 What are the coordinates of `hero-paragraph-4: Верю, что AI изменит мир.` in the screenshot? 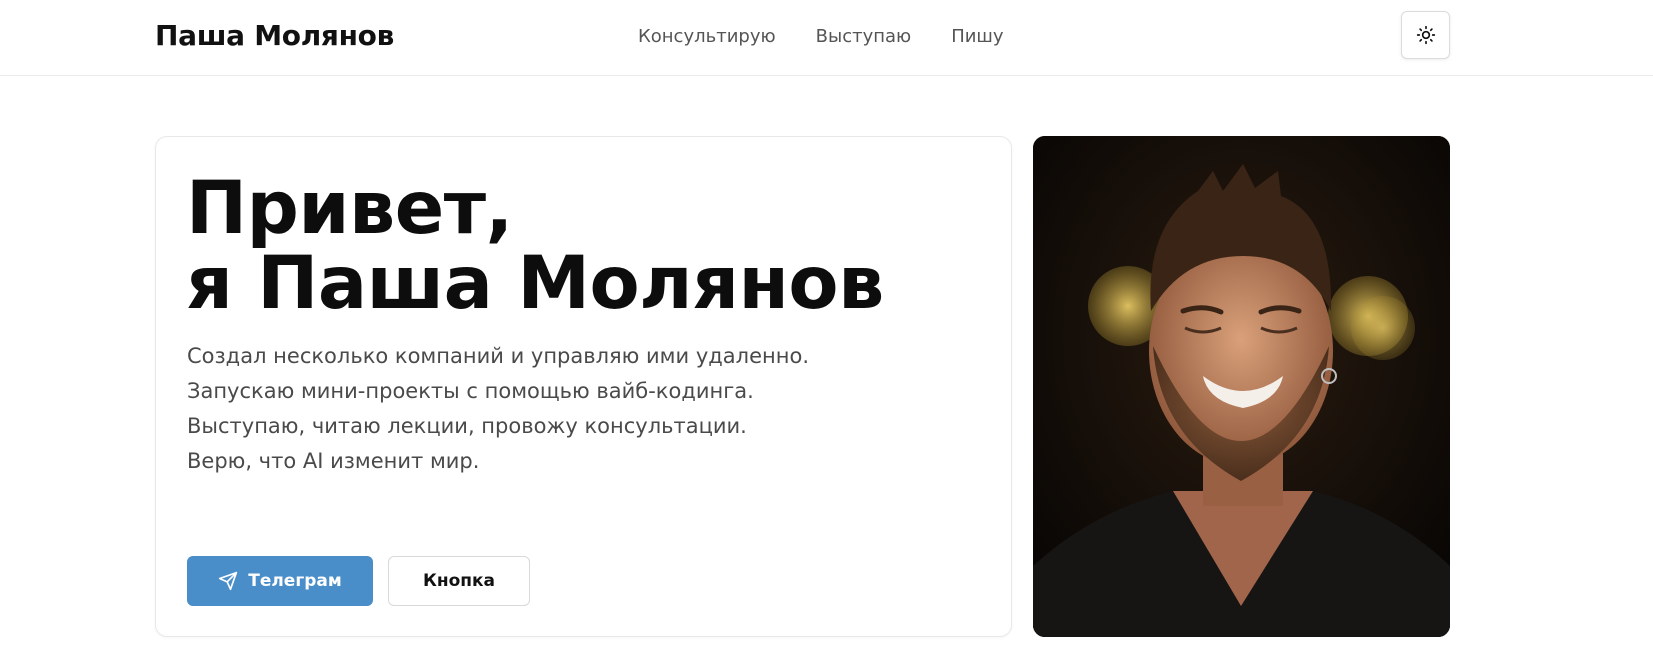 It's located at (333, 461).